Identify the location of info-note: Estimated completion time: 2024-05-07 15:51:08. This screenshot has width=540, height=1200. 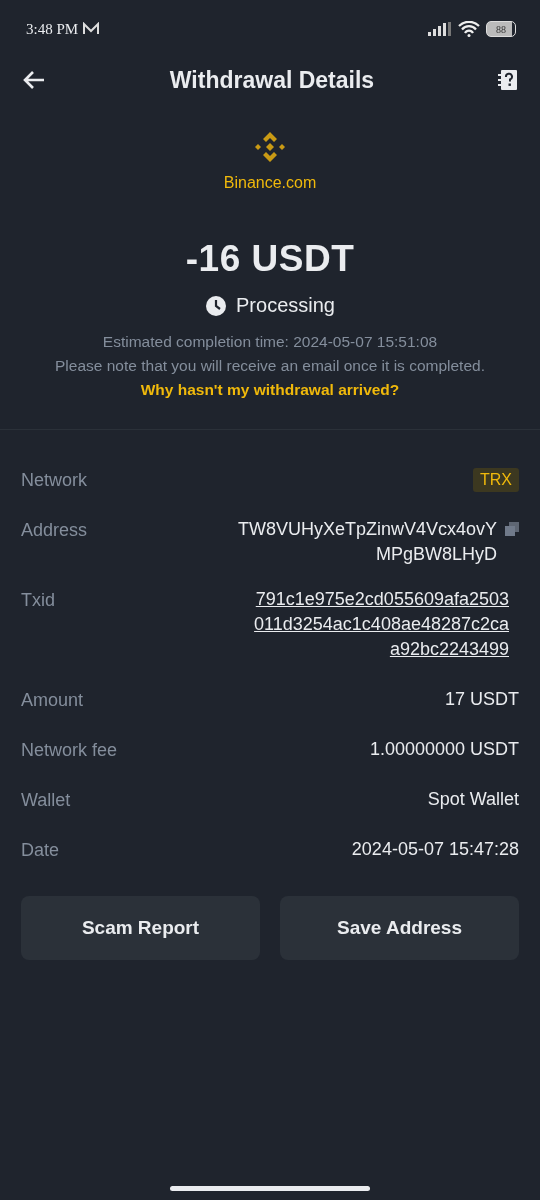
(270, 342).